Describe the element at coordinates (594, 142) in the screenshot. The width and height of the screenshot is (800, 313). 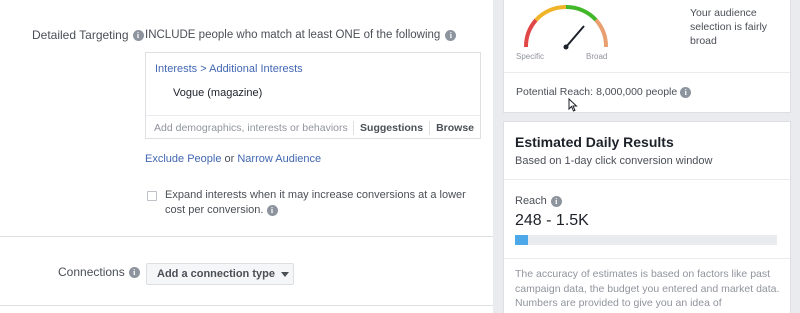
I see `edr-title: Estimated Daily Results` at that location.